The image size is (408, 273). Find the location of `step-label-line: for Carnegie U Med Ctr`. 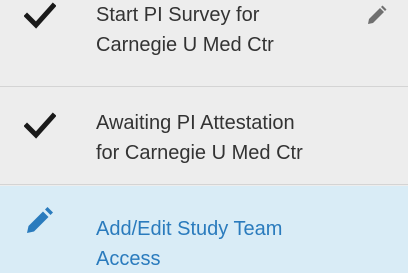

step-label-line: for Carnegie U Med Ctr is located at coordinates (199, 153).